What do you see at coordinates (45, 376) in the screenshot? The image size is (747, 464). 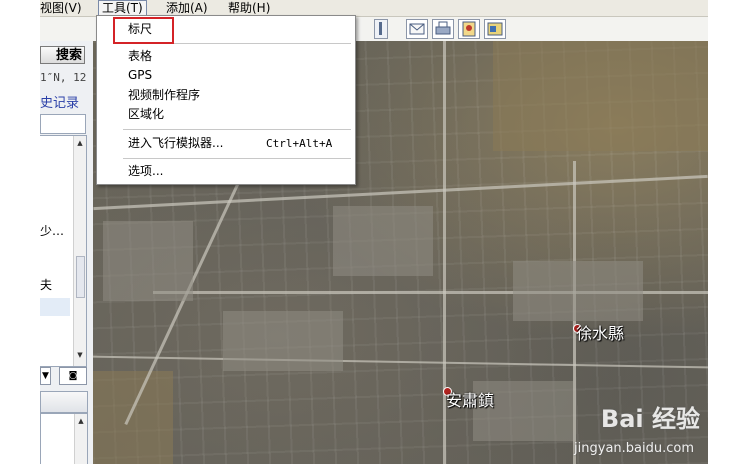 I see `dropdown-arrow-icon: ▼` at bounding box center [45, 376].